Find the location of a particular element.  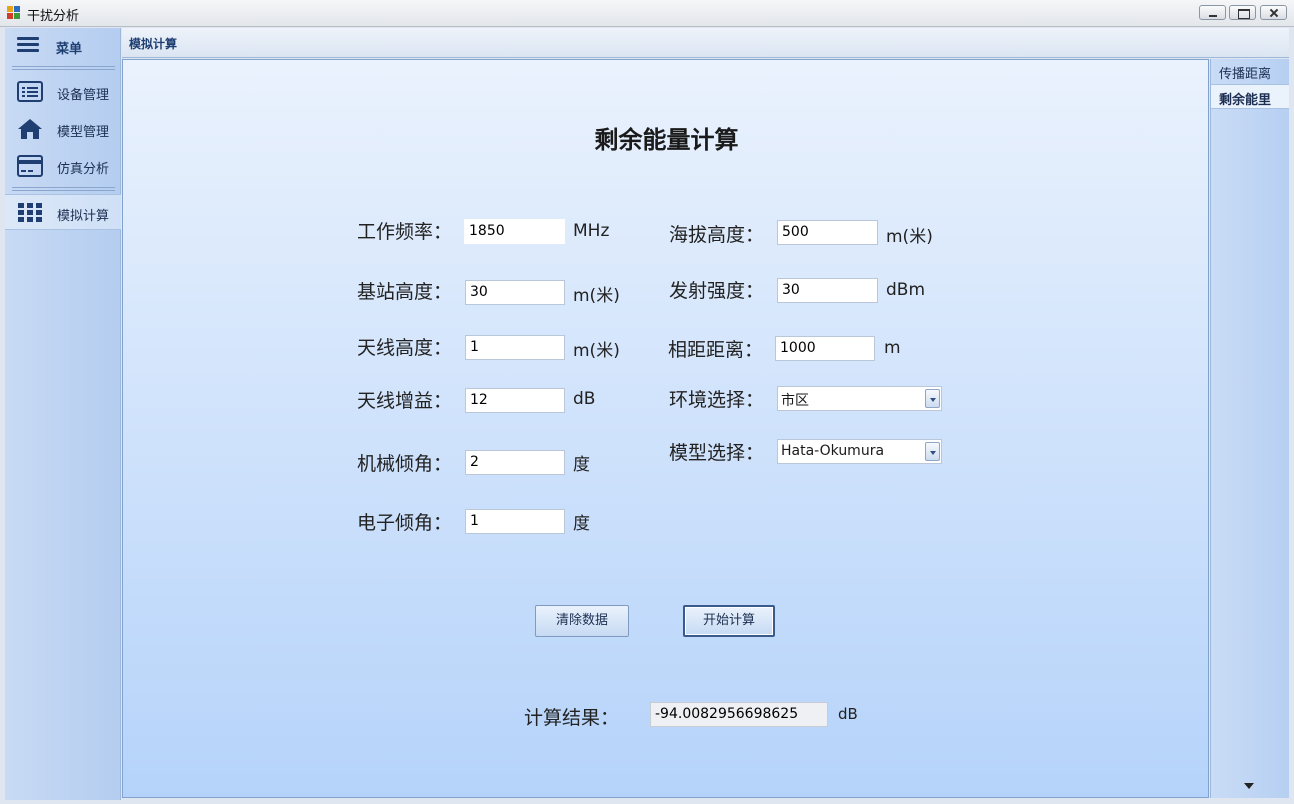

sidebar-item-device-management: 设备管理 is located at coordinates (63, 92).